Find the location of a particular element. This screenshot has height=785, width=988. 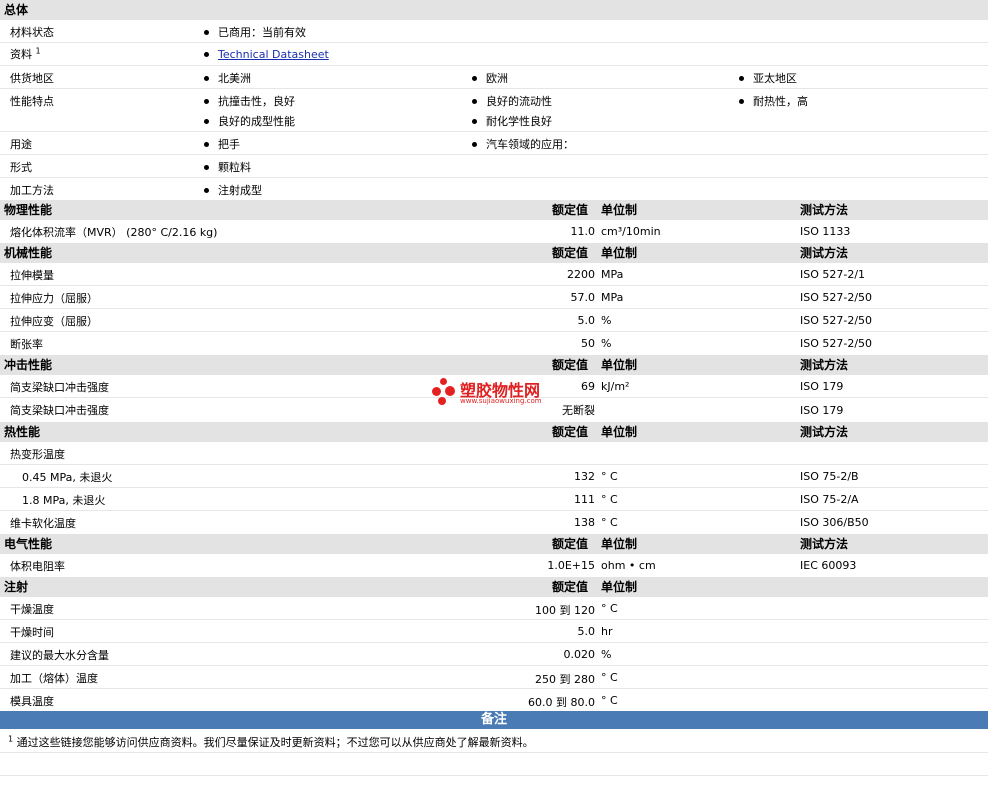

row-label: 干燥时间 is located at coordinates (32, 632).